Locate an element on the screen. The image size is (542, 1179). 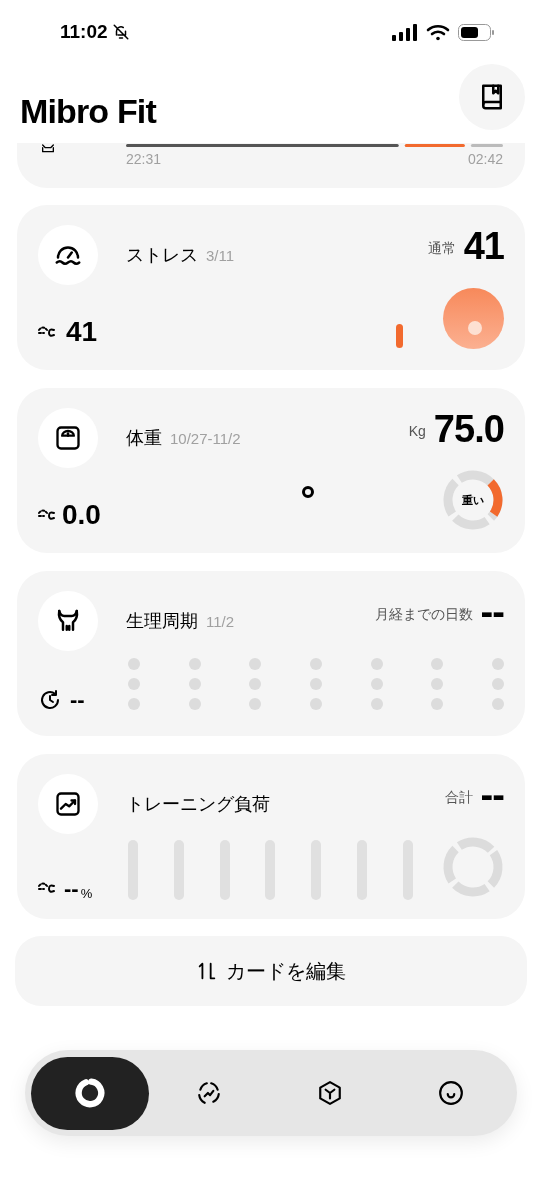
load-ring is located at coordinates (473, 867).